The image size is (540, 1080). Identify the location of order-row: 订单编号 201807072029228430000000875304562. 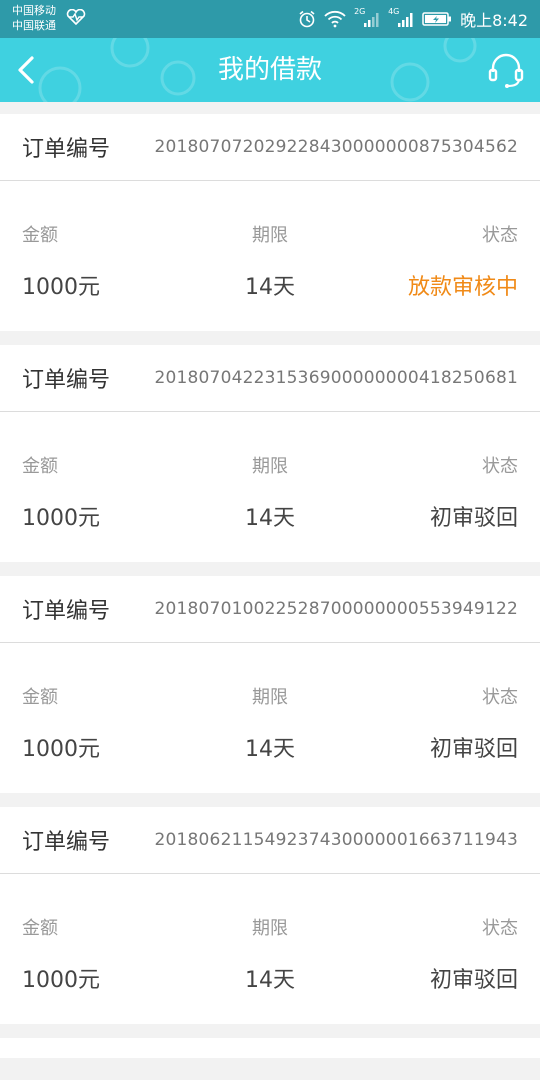
(270, 147).